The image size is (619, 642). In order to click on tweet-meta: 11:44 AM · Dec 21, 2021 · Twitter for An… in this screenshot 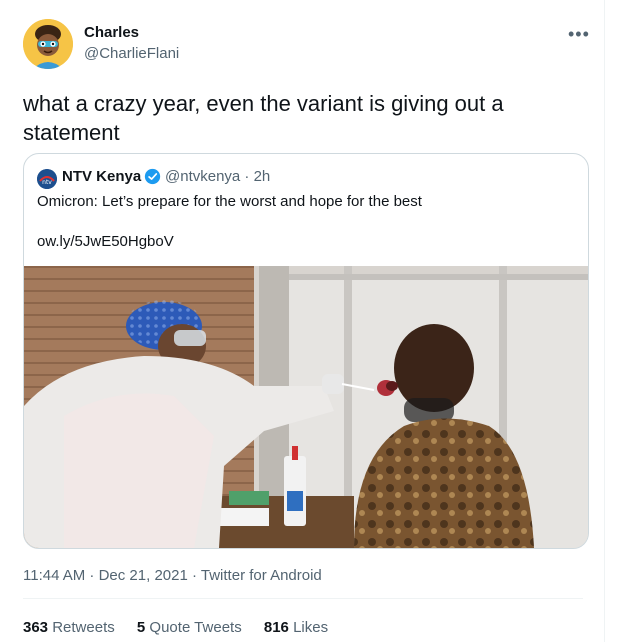, I will do `click(172, 575)`.